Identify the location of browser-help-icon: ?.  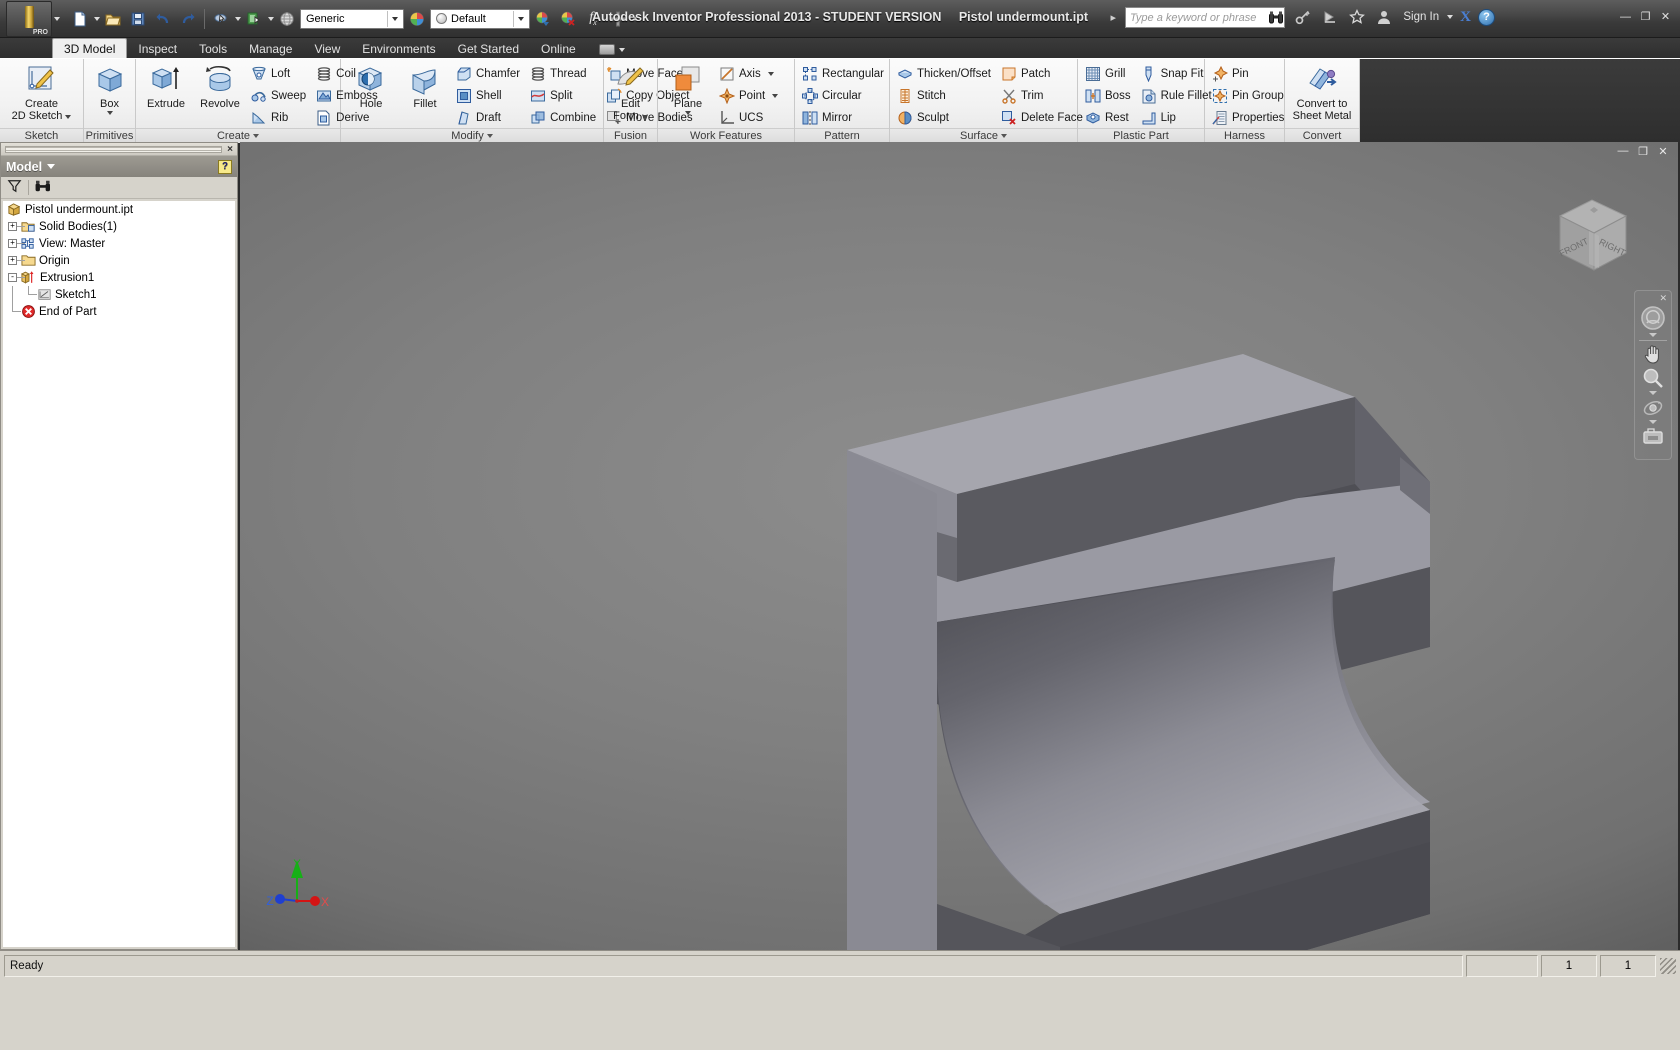
(225, 166).